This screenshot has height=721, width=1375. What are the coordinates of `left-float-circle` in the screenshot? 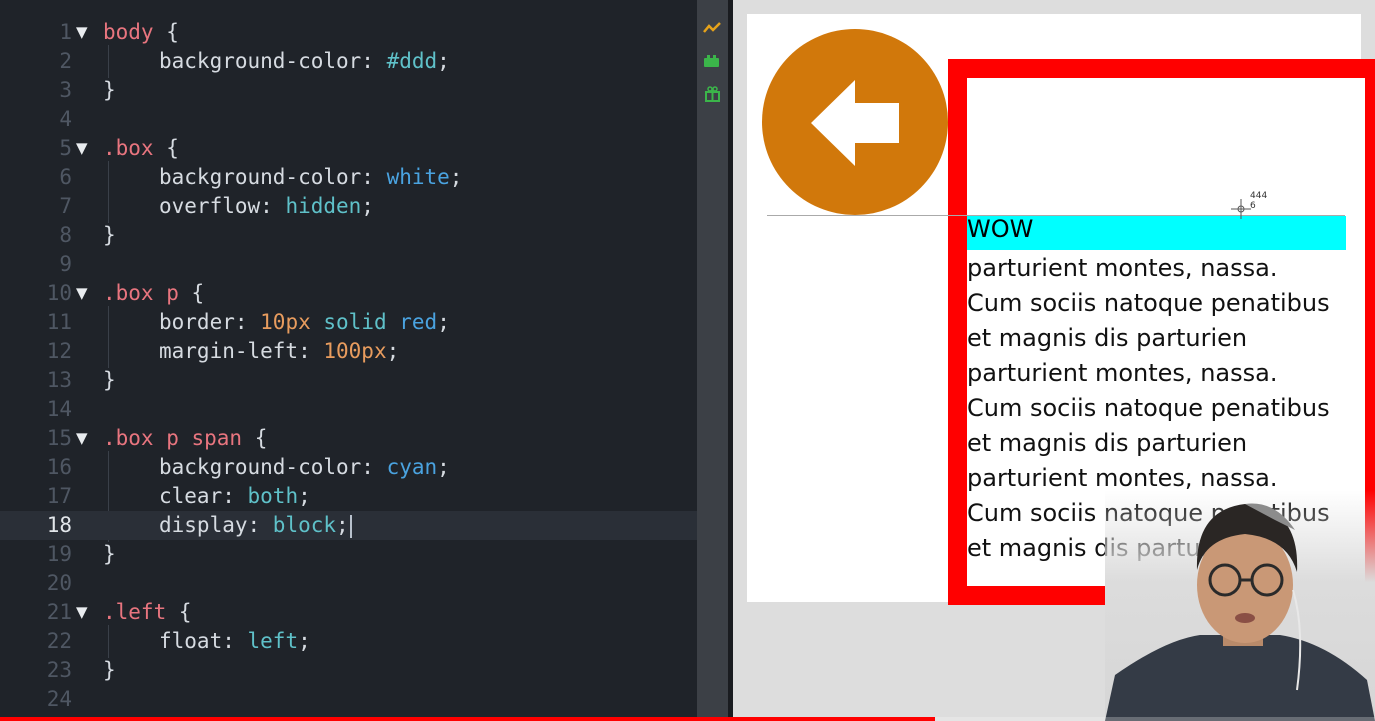 It's located at (855, 122).